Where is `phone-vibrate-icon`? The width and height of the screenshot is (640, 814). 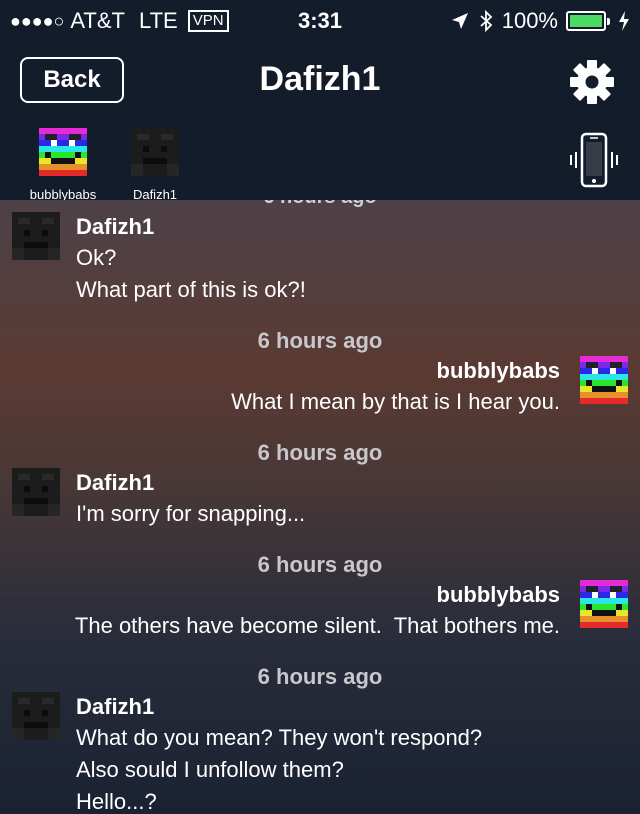
phone-vibrate-icon is located at coordinates (594, 160).